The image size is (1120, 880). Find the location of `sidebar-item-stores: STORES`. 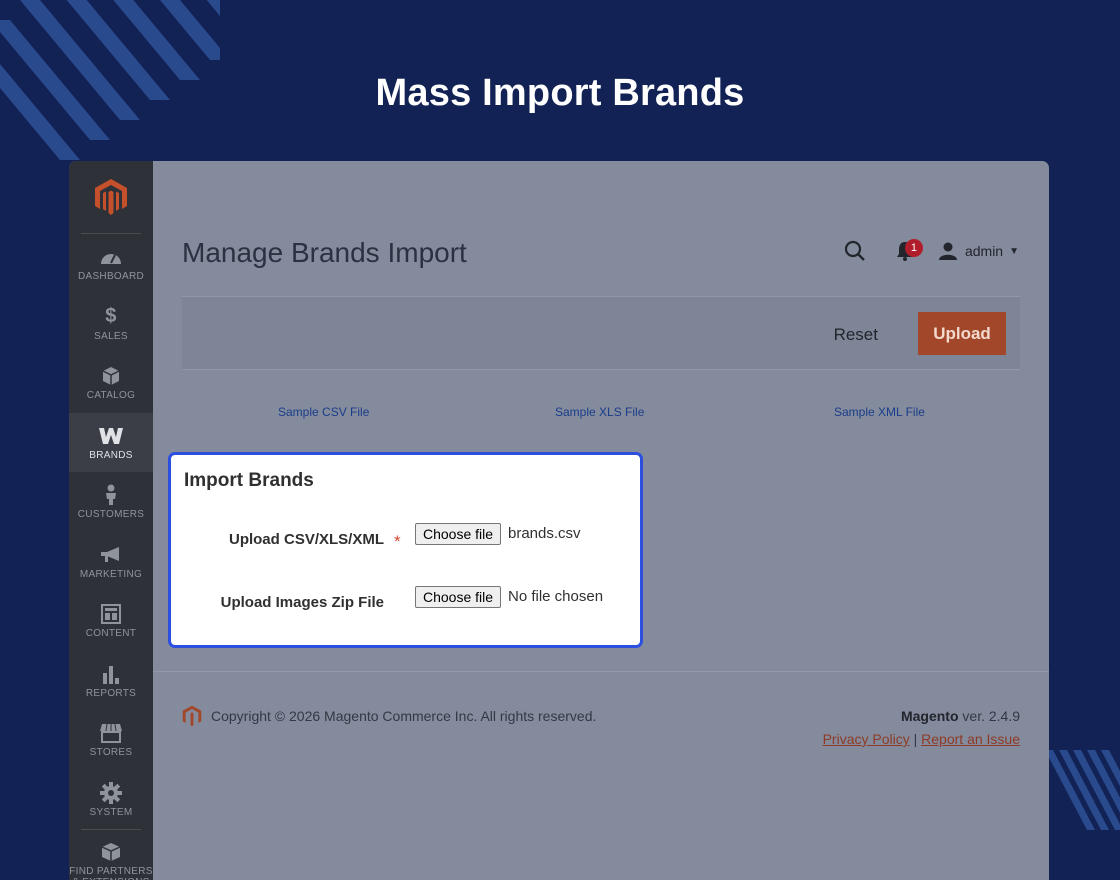

sidebar-item-stores: STORES is located at coordinates (111, 740).